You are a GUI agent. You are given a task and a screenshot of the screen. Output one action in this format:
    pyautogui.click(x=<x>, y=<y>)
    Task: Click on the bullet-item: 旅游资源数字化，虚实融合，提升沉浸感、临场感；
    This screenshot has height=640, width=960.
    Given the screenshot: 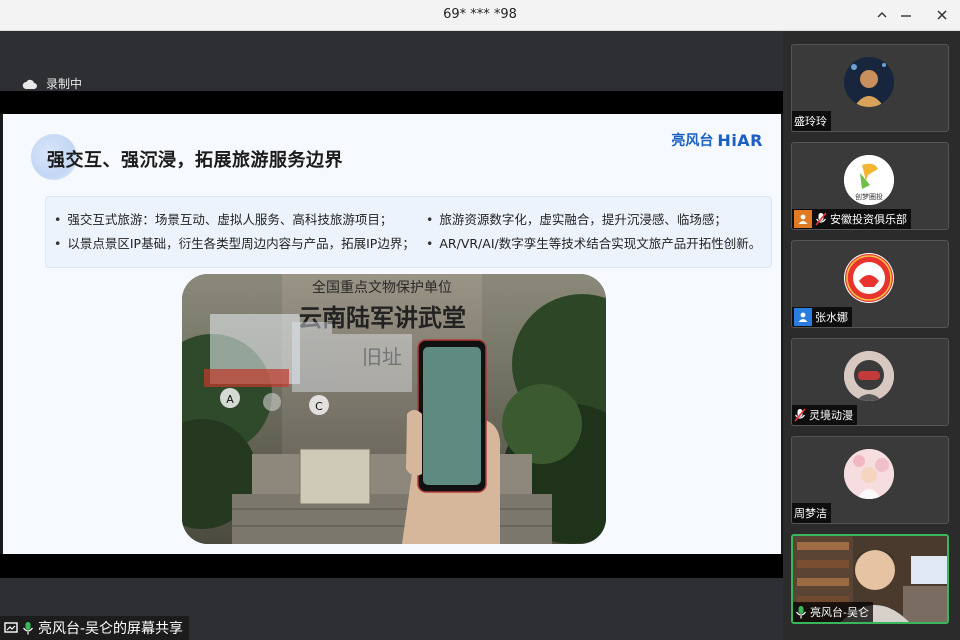 What is the action you would take?
    pyautogui.click(x=576, y=218)
    